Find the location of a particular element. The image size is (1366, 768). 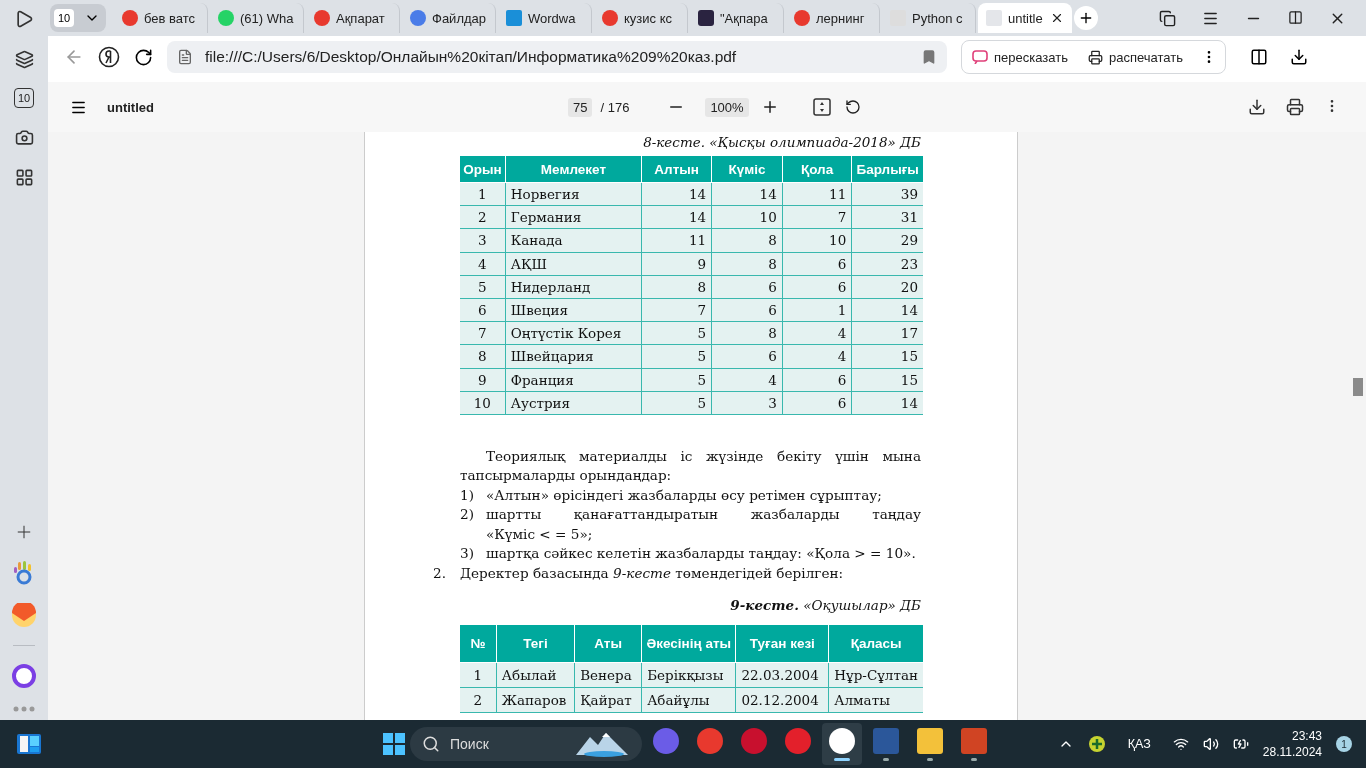

table-cell: Жапаров is located at coordinates (535, 700).